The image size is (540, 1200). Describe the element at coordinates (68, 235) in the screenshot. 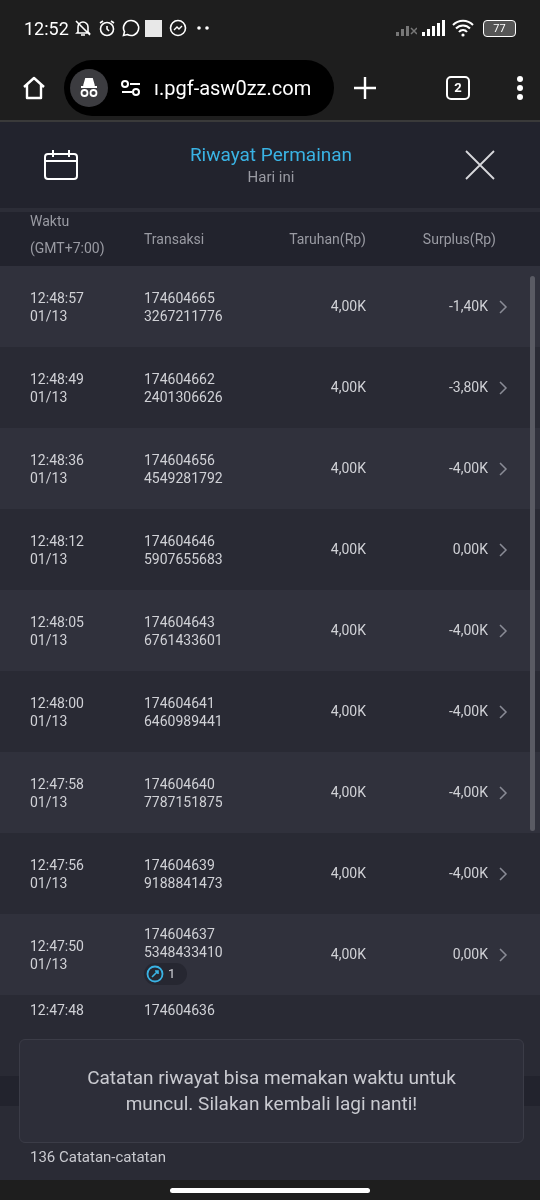

I see `column-header: Waktu (GMT+7:00)` at that location.